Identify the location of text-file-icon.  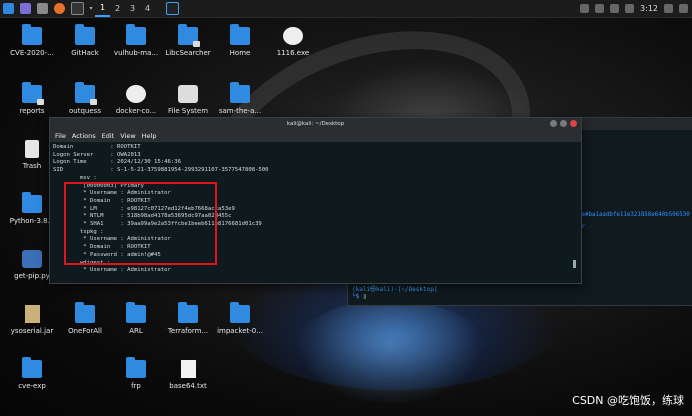
(188, 369).